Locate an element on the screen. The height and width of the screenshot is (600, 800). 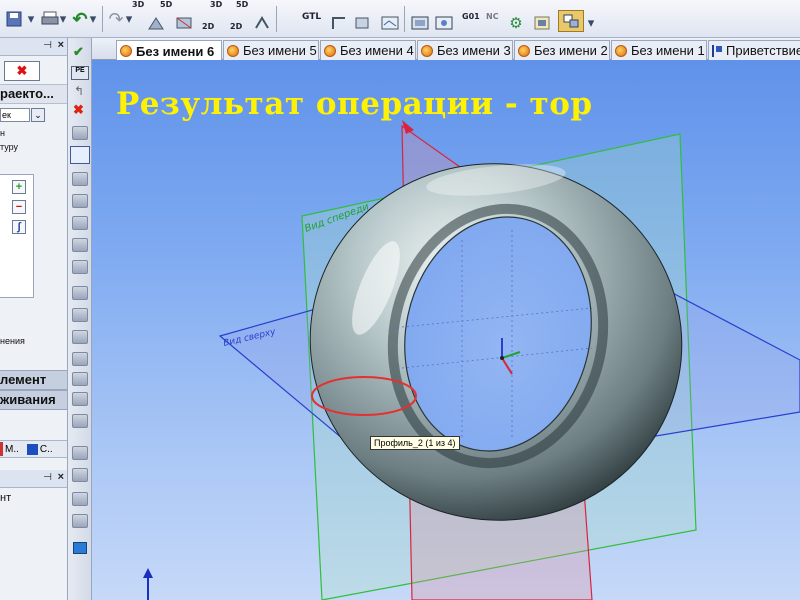
sketch-icon is located at coordinates (80, 155).